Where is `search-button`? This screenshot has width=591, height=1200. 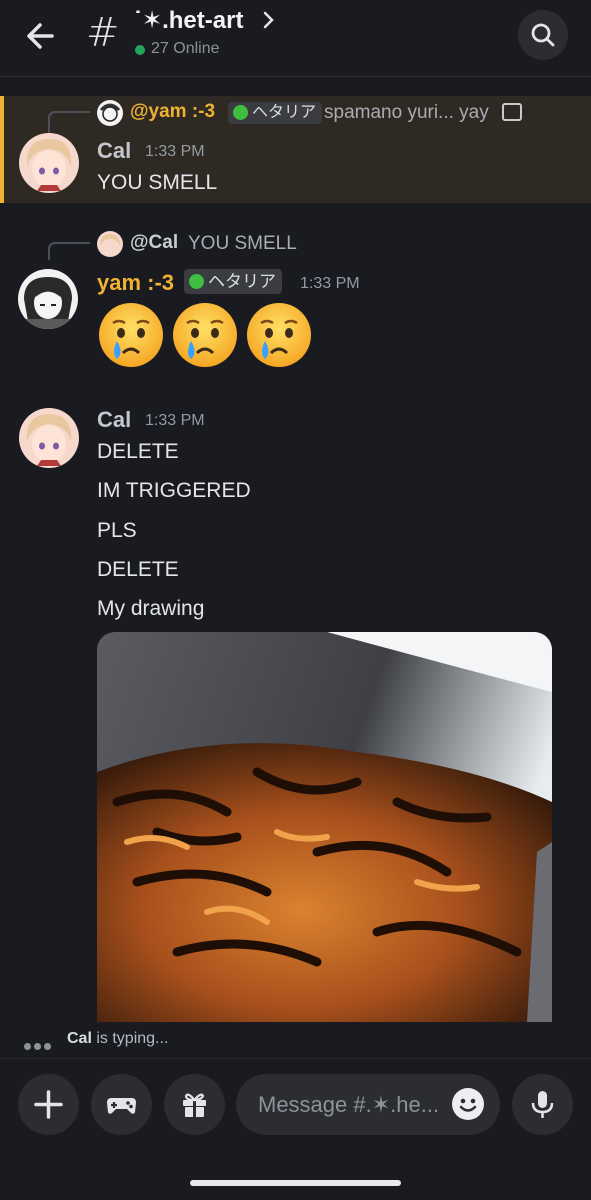
search-button is located at coordinates (543, 35).